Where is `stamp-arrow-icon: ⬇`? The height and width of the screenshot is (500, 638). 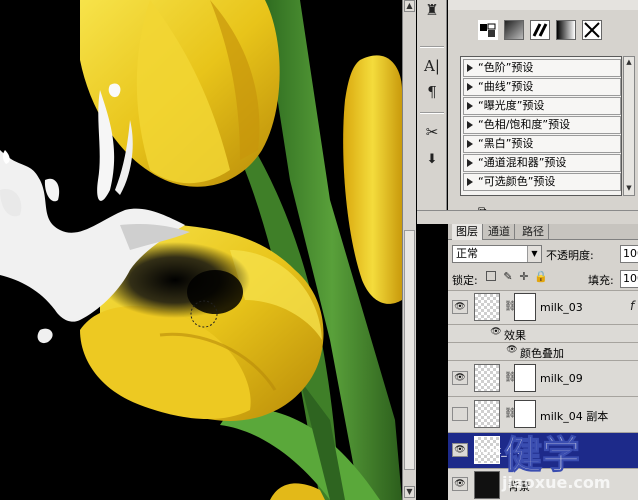
stamp-arrow-icon: ⬇ is located at coordinates (432, 160).